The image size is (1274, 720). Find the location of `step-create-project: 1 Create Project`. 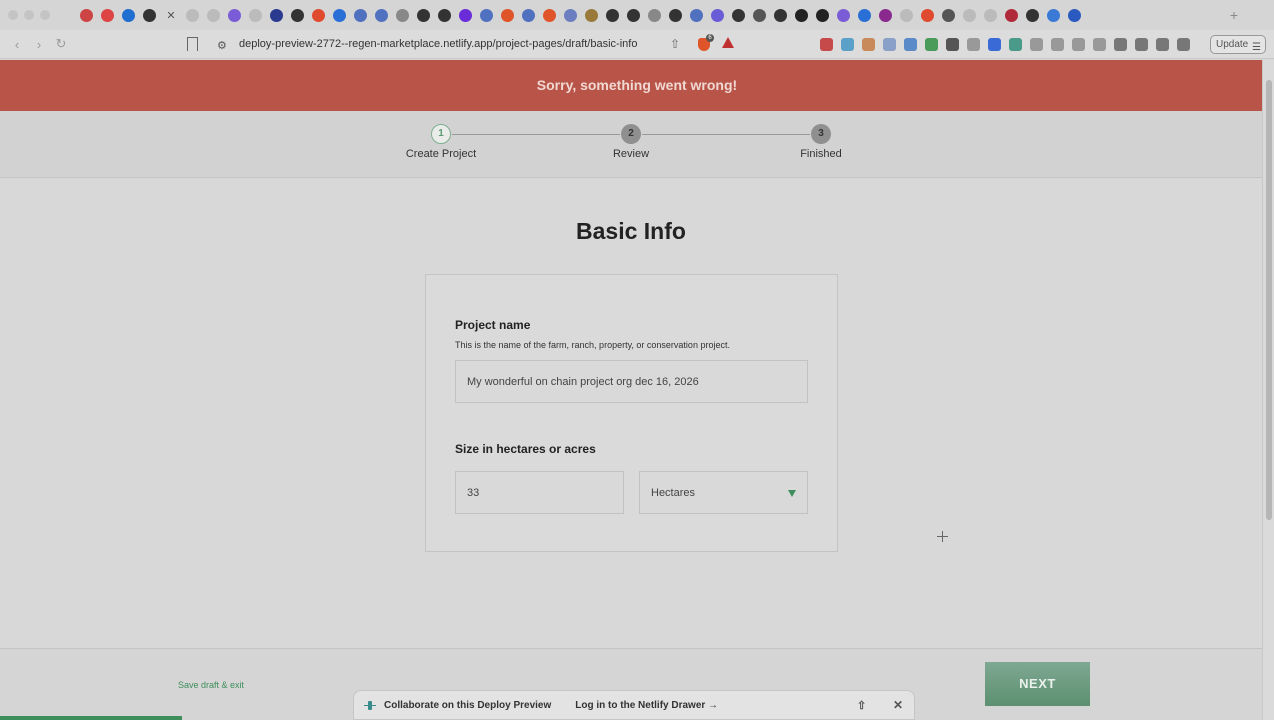

step-create-project: 1 Create Project is located at coordinates (441, 142).